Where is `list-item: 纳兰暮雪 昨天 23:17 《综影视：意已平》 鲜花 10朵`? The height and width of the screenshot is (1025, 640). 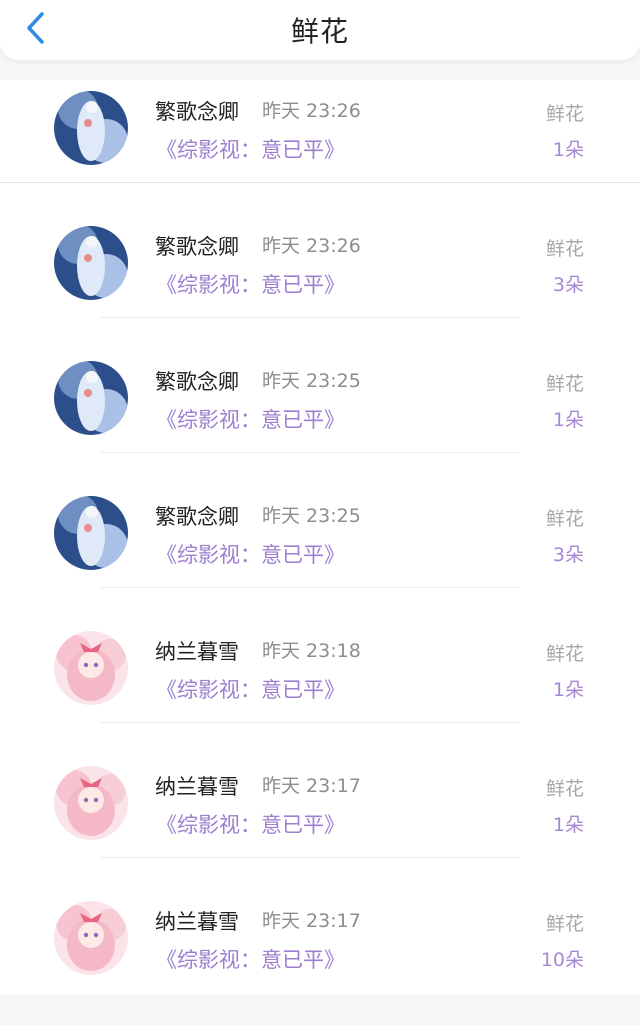
list-item: 纳兰暮雪 昨天 23:17 《综影视：意已平》 鲜花 10朵 is located at coordinates (320, 957).